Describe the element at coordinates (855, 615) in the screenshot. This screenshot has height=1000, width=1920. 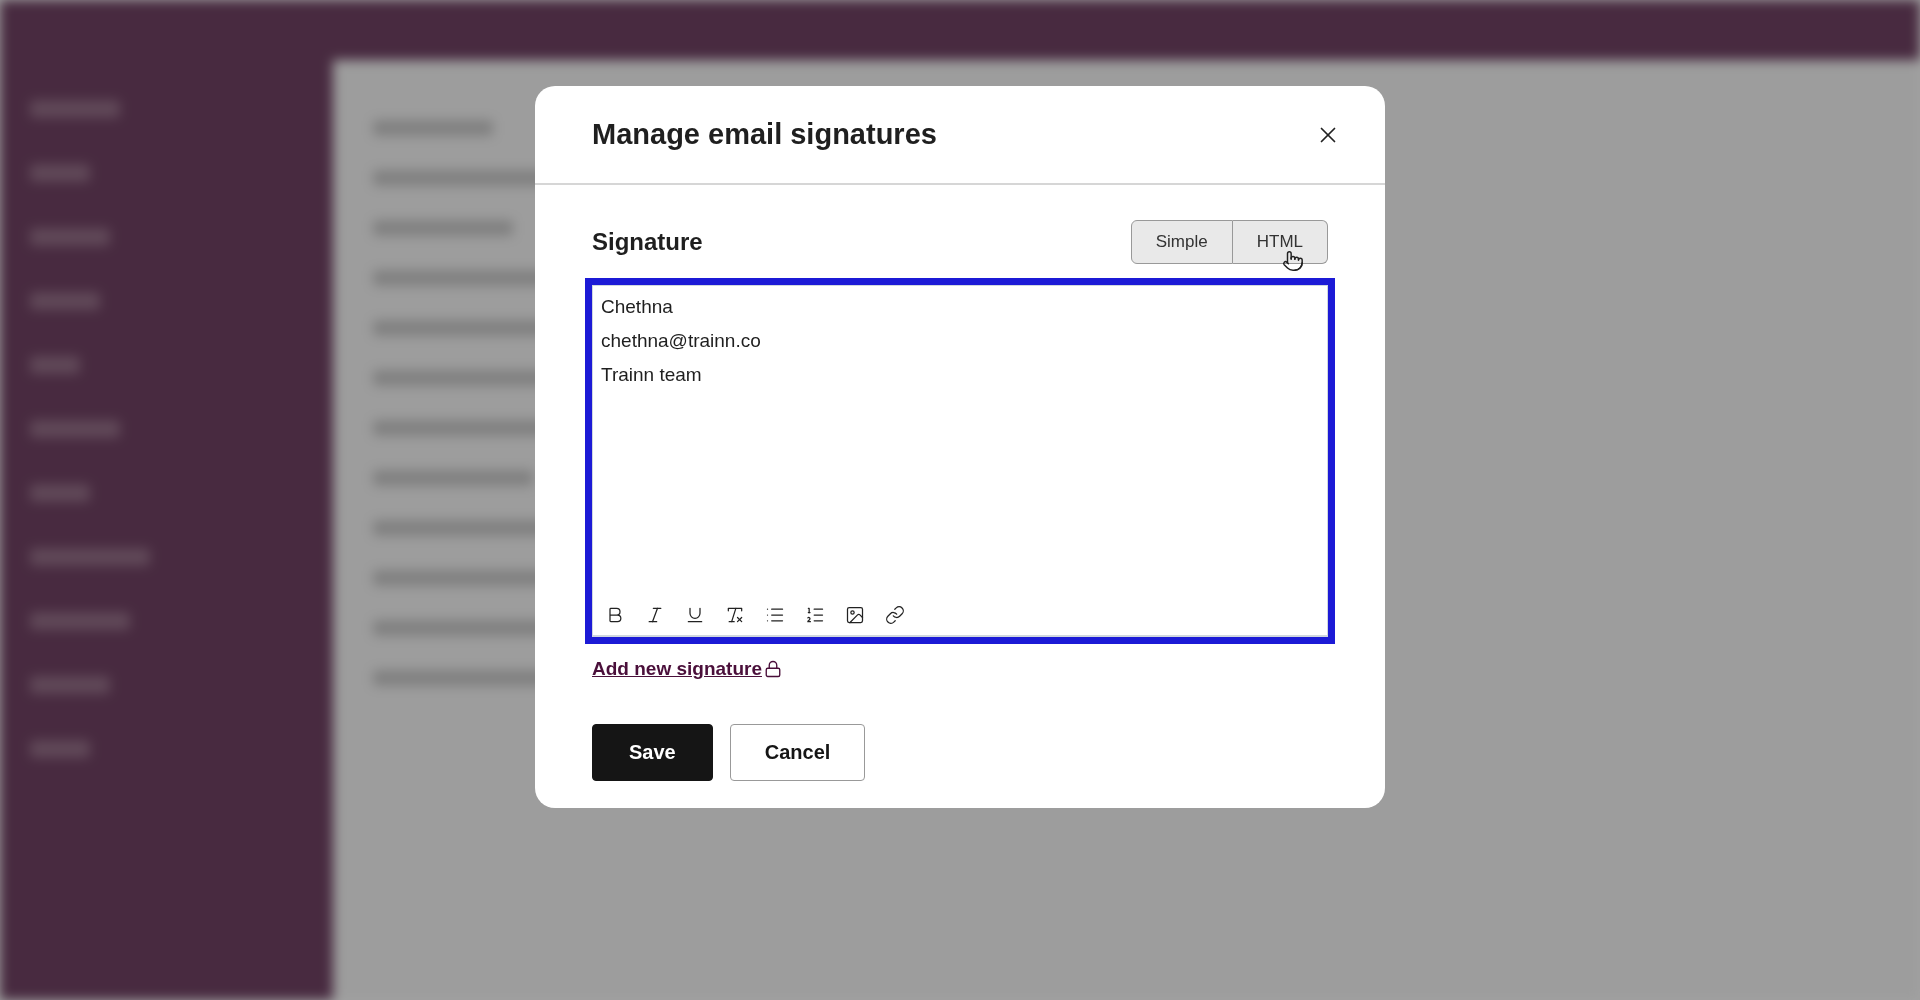
I see `image-icon` at that location.